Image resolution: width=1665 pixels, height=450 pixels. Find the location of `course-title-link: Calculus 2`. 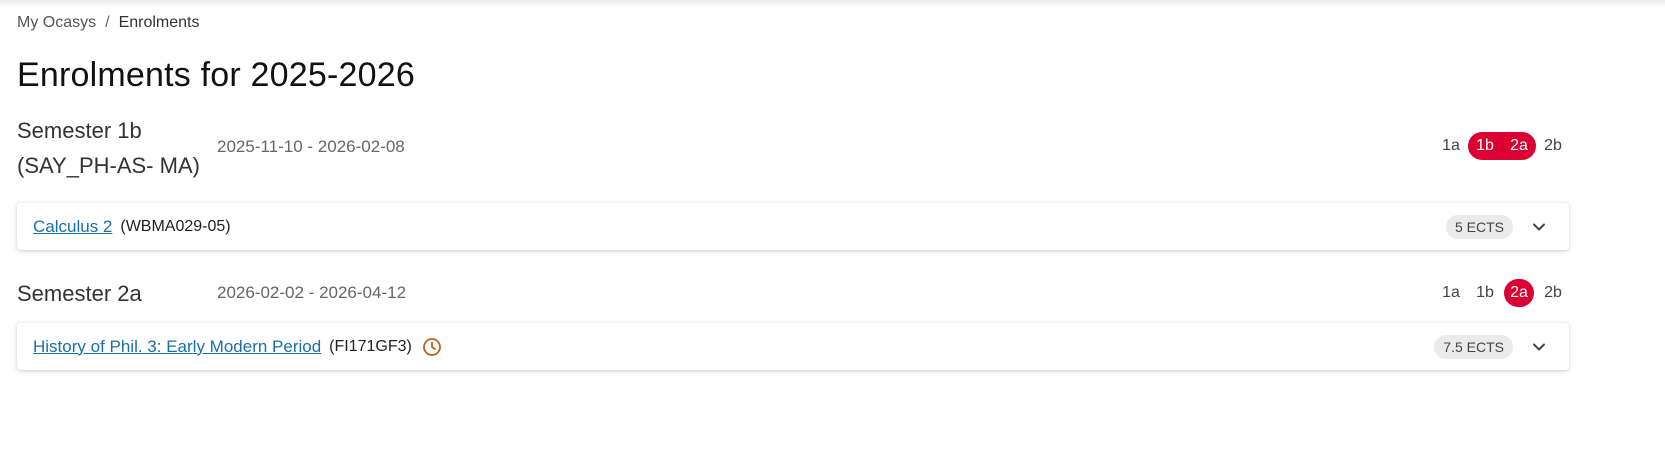

course-title-link: Calculus 2 is located at coordinates (72, 227).